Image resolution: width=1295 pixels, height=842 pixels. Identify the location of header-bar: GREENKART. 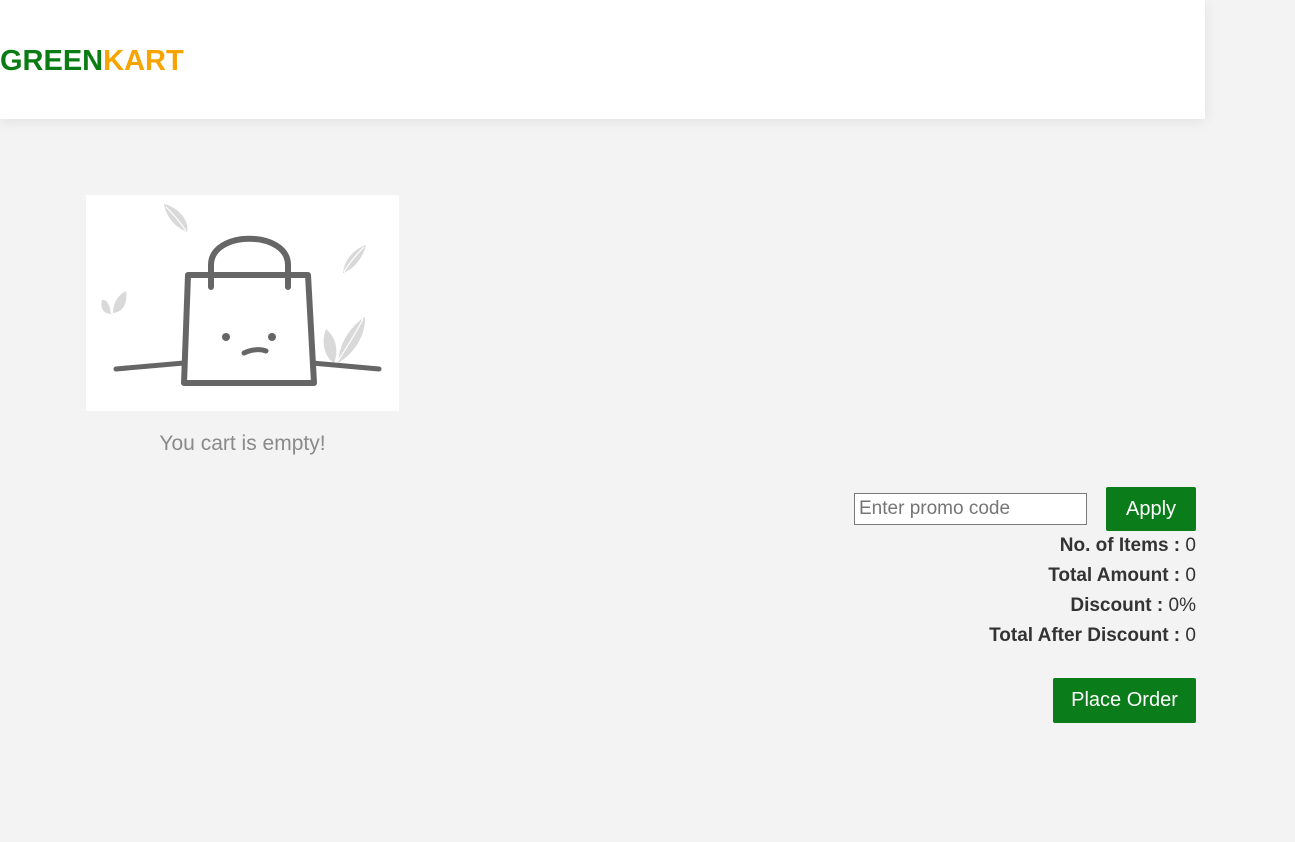
(602, 59).